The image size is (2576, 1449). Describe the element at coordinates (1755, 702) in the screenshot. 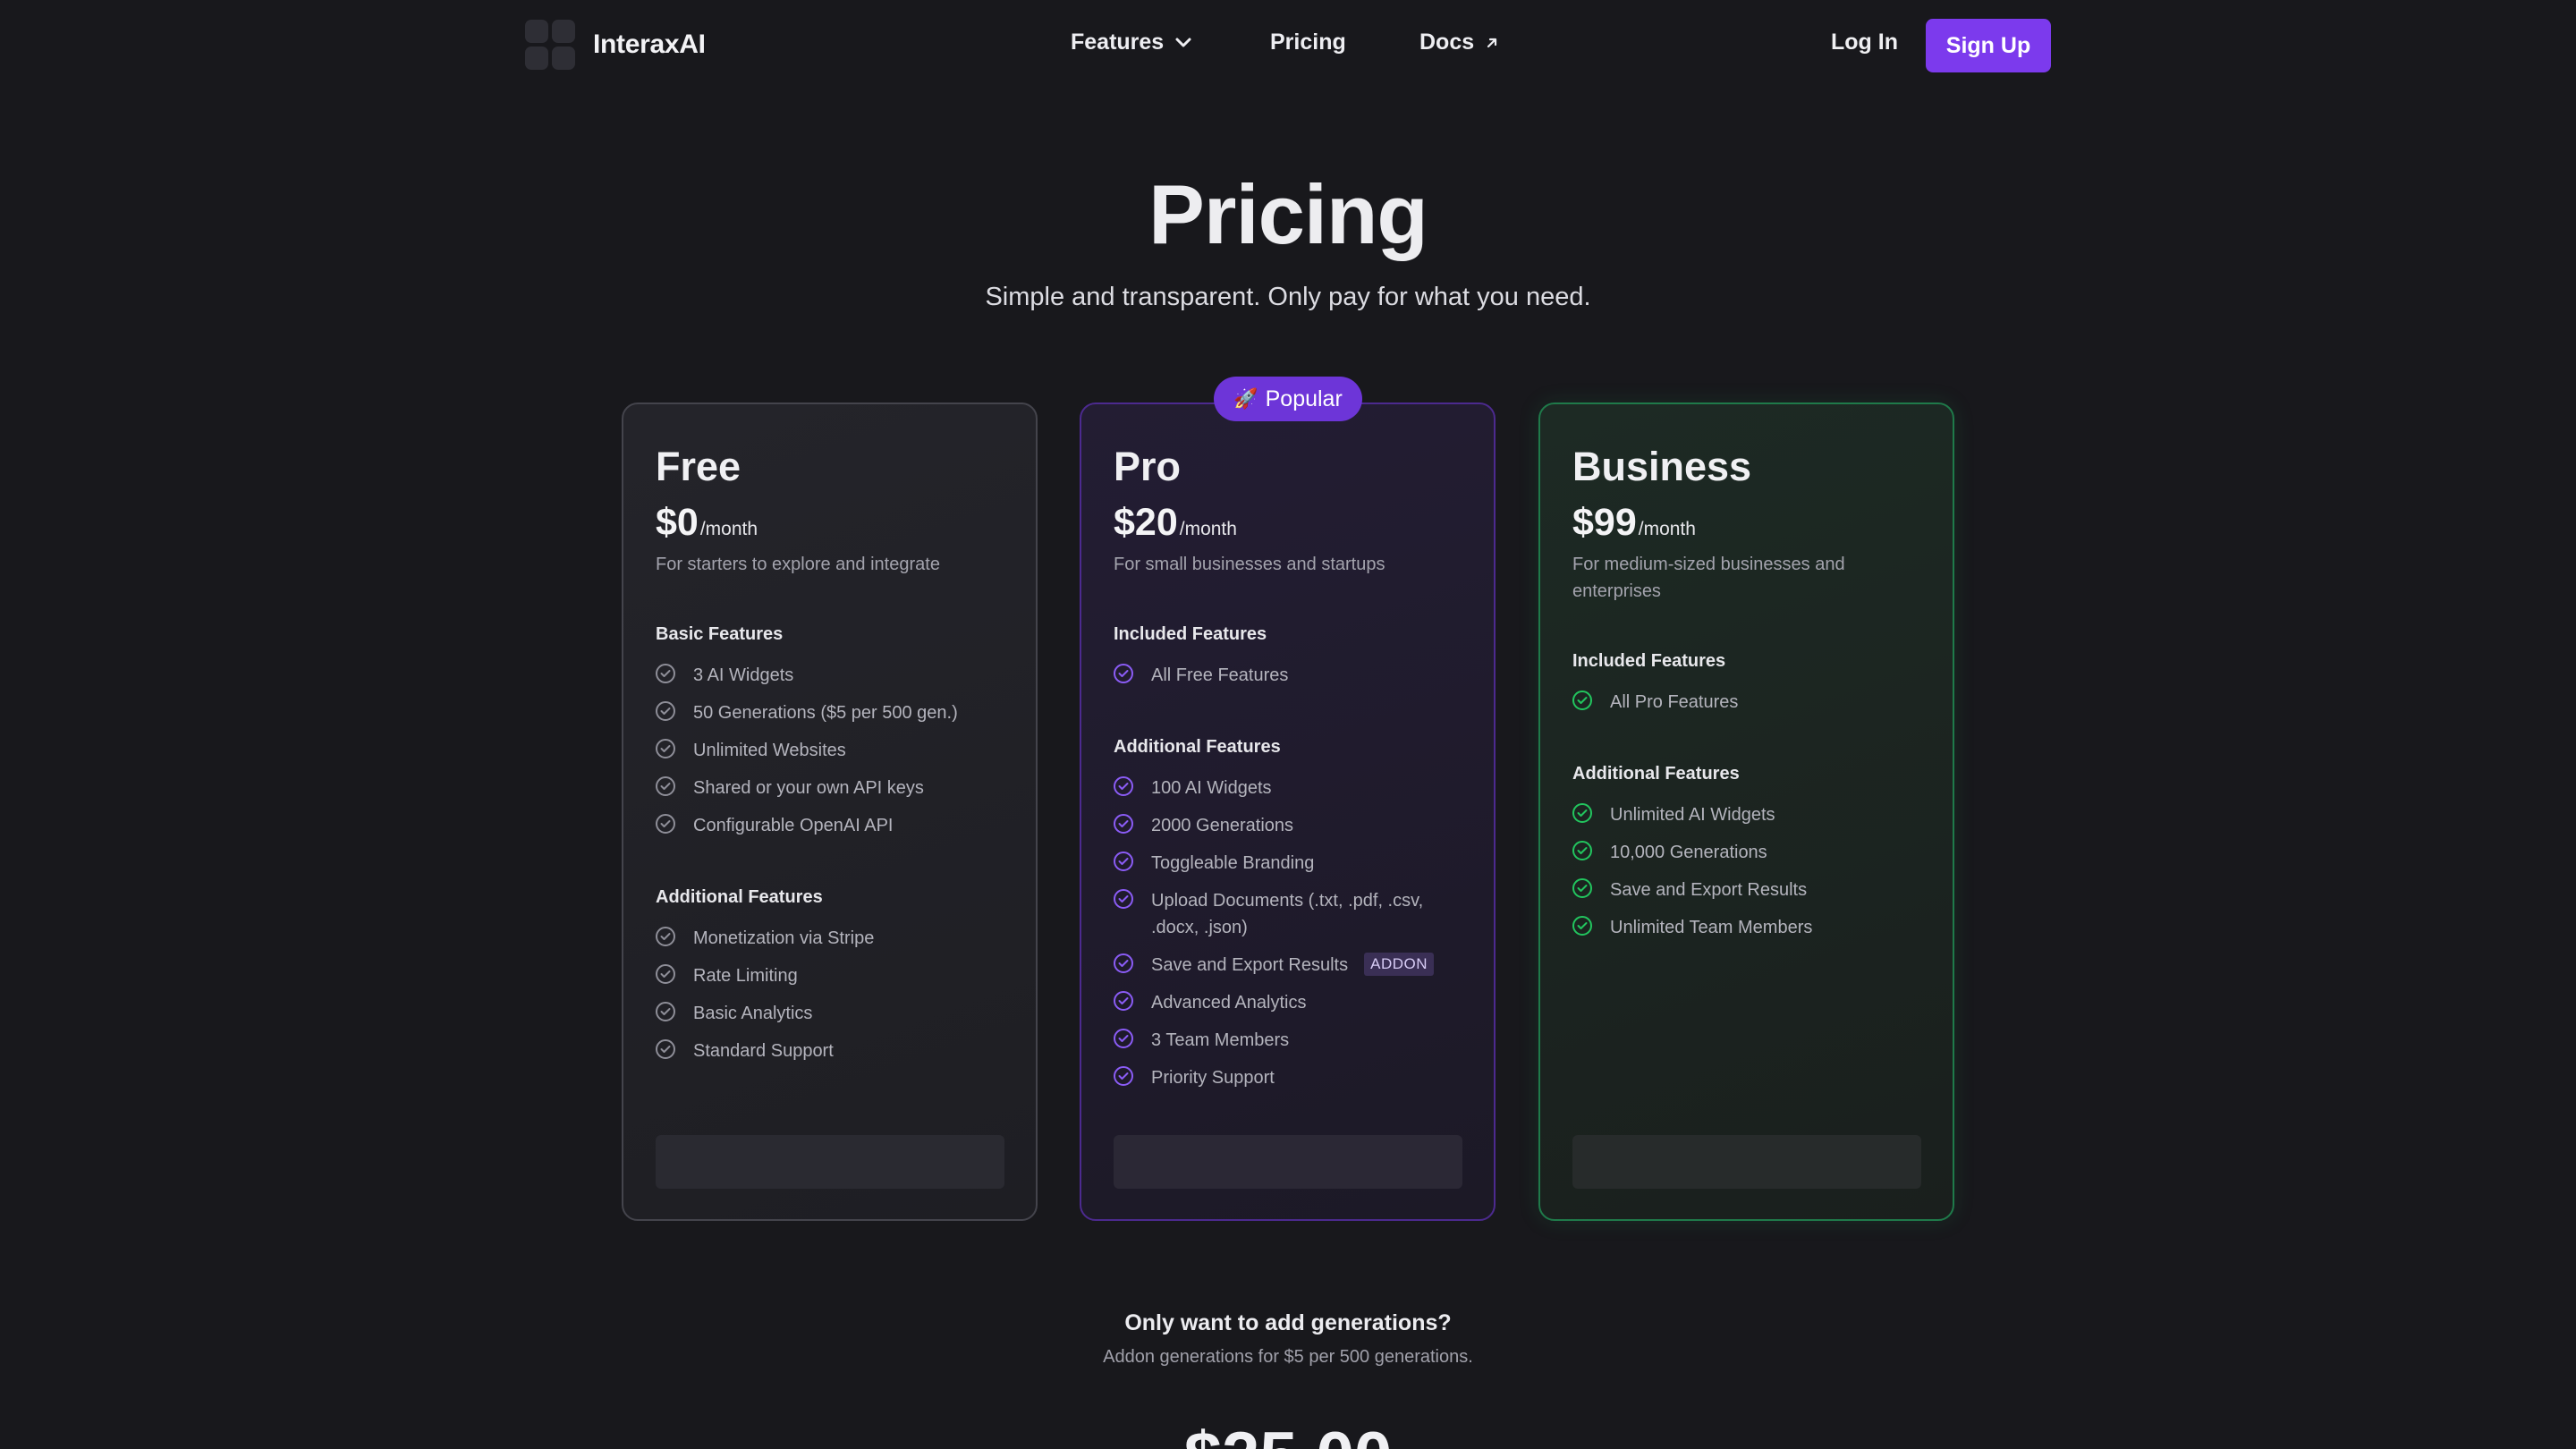

I see `feature-item: All Pro Features` at that location.